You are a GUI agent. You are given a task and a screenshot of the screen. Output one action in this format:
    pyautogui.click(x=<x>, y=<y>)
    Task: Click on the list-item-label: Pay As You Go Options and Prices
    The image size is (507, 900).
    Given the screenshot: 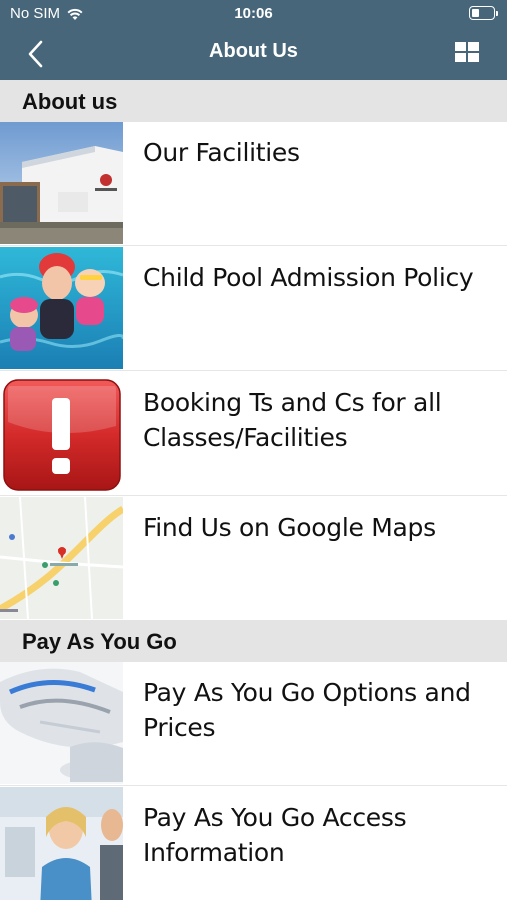 What is the action you would take?
    pyautogui.click(x=307, y=710)
    